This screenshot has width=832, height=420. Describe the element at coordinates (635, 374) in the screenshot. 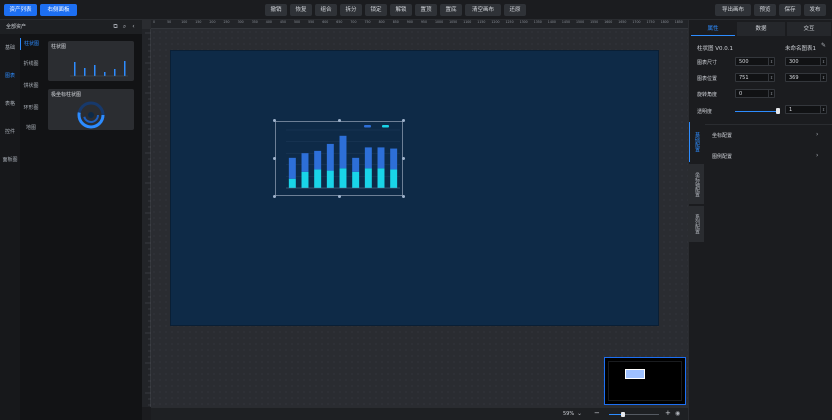

I see `minimap-viewport` at that location.